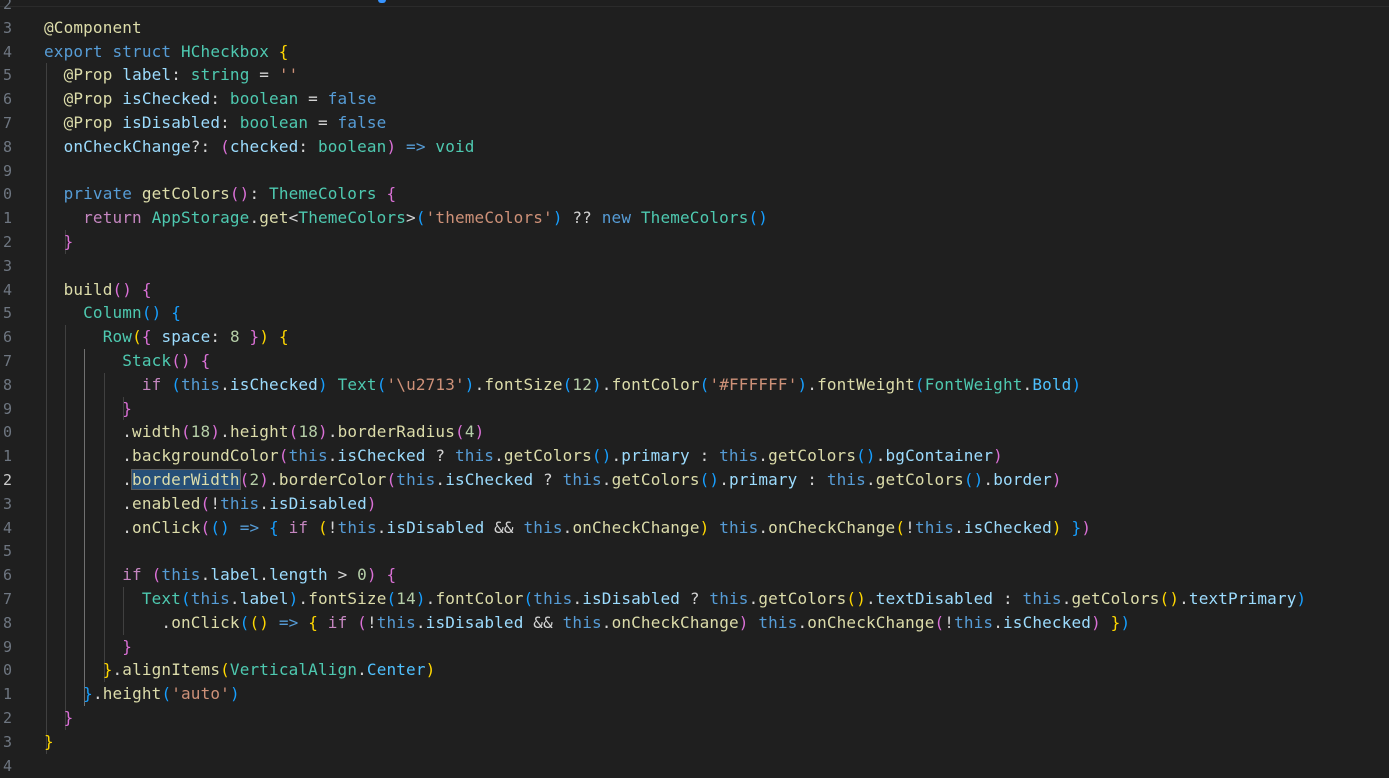 This screenshot has height=778, width=1389. Describe the element at coordinates (166, 337) in the screenshot. I see `code-line: Row({ space: 8 }) {` at that location.